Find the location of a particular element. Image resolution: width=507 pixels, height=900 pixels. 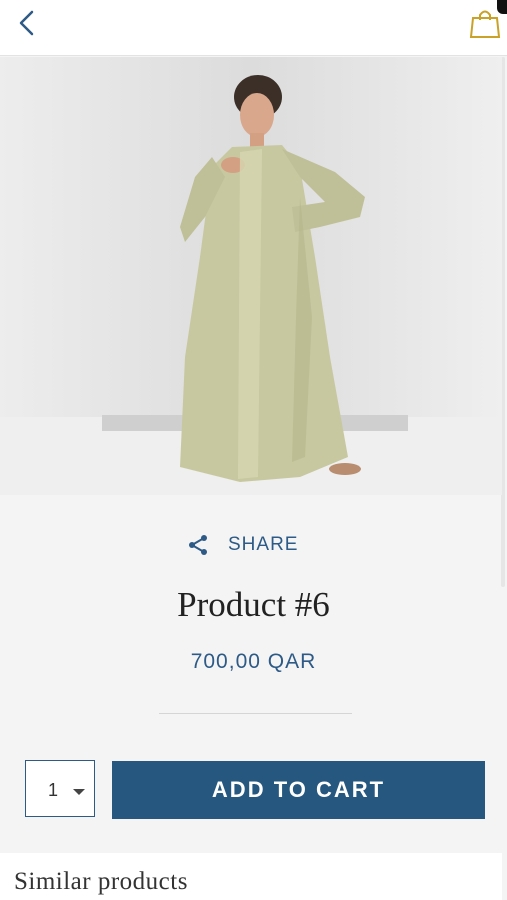

shopping-bag-icon is located at coordinates (485, 23).